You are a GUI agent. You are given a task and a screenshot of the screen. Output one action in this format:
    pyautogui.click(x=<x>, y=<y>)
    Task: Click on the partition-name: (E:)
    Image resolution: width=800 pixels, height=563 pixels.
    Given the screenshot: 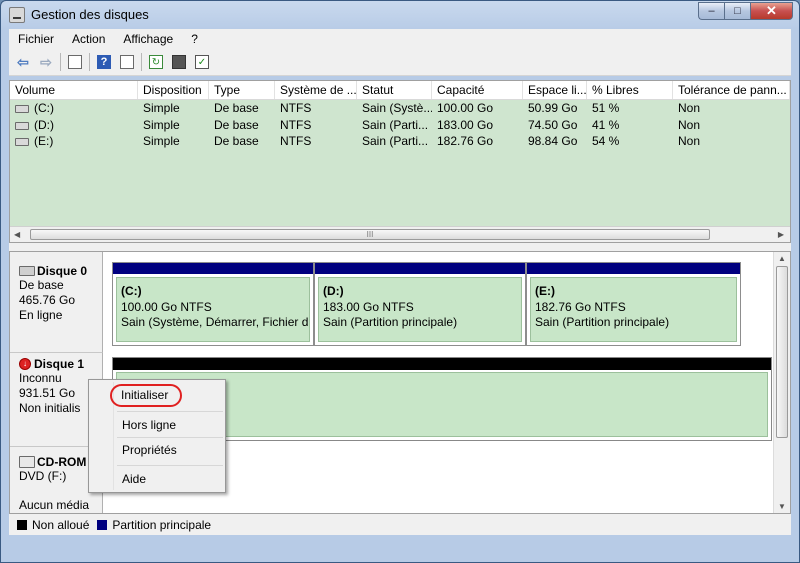 What is the action you would take?
    pyautogui.click(x=545, y=291)
    